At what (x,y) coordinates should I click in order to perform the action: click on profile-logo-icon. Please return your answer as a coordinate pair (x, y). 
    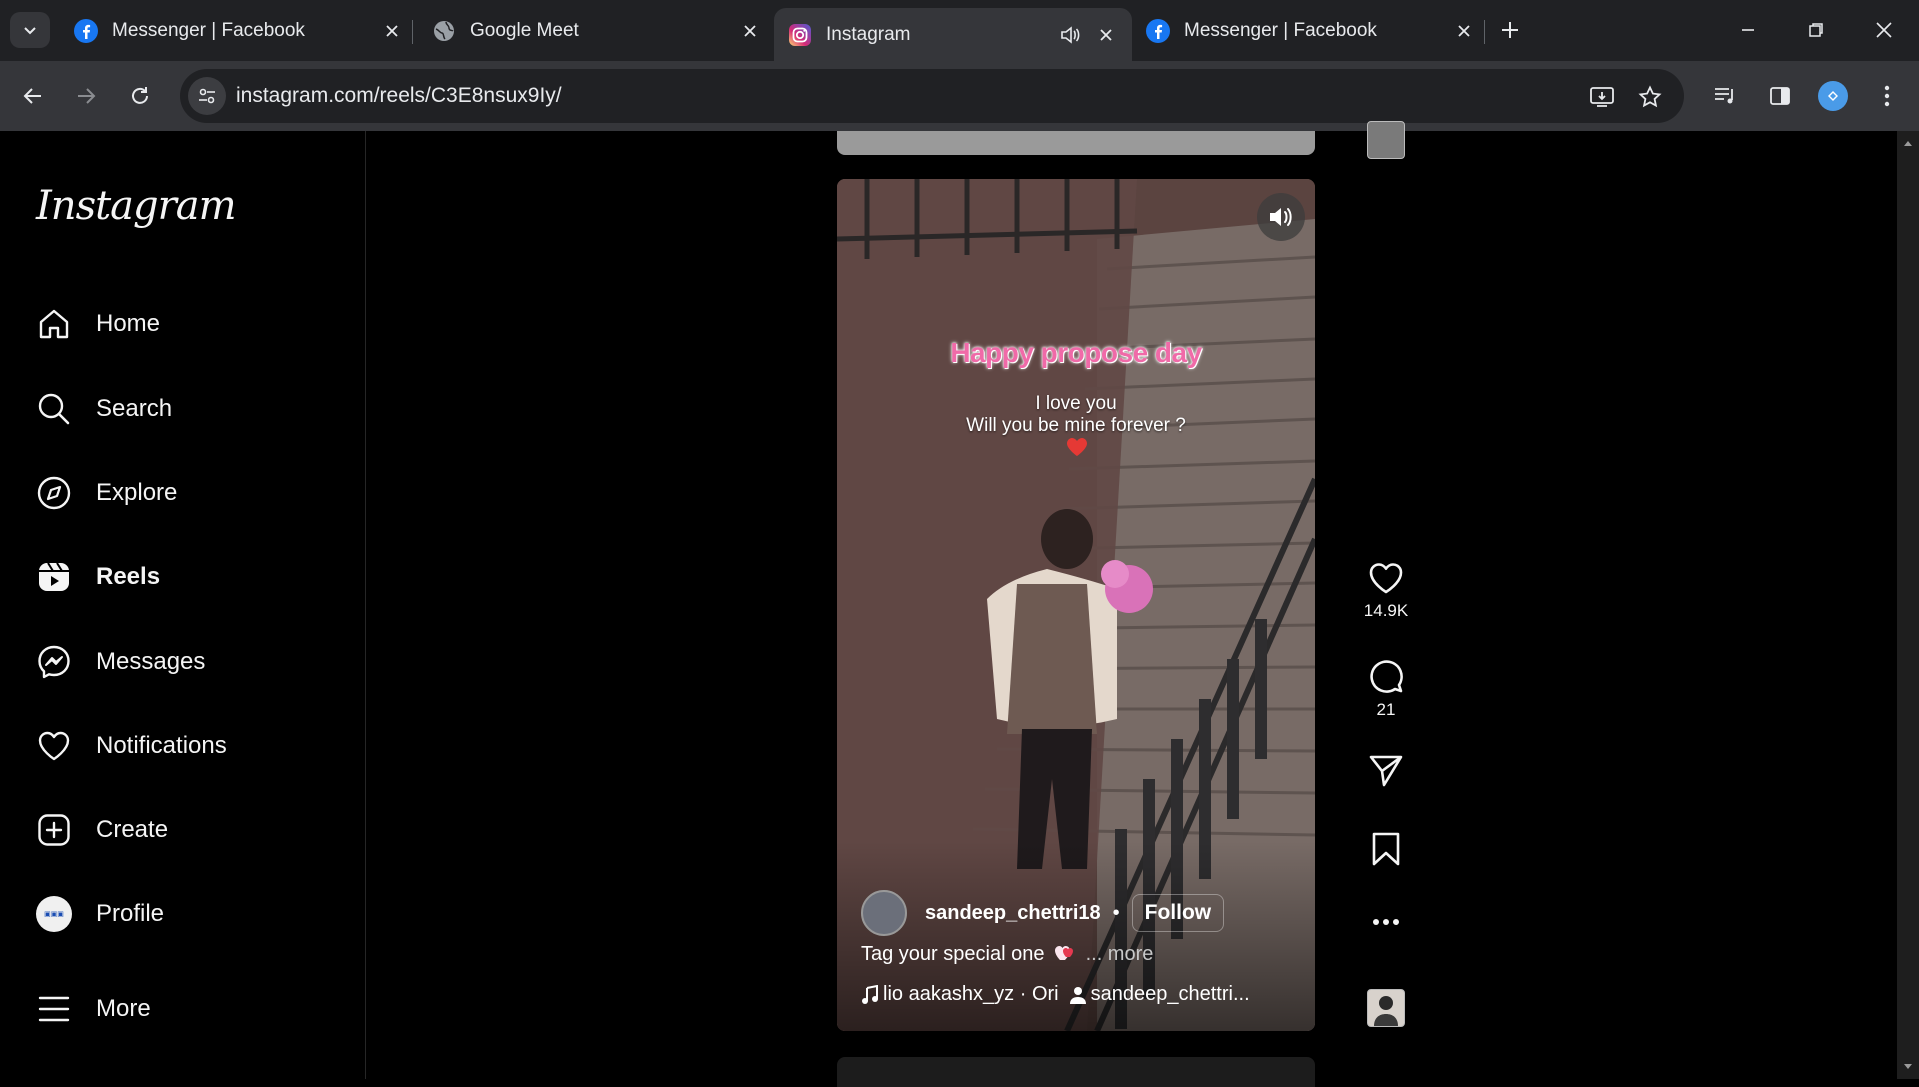
    Looking at the image, I should click on (1833, 96).